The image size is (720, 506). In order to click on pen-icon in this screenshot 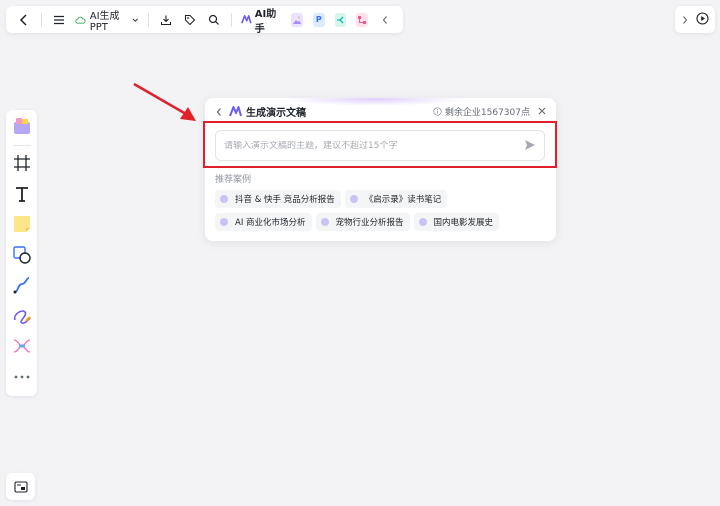, I will do `click(22, 317)`.